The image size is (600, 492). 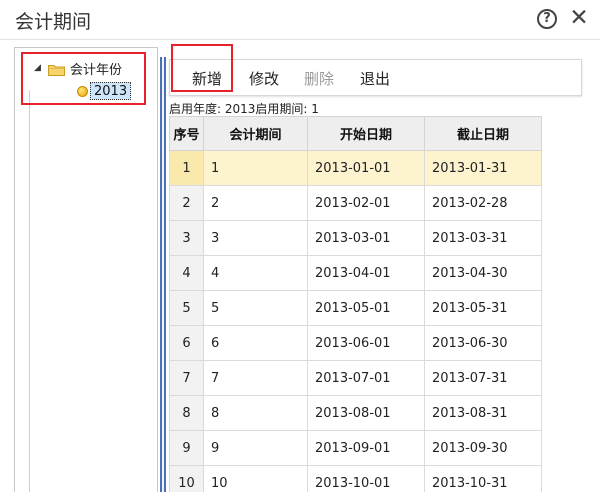 I want to click on close-icon: ✕, so click(x=579, y=18).